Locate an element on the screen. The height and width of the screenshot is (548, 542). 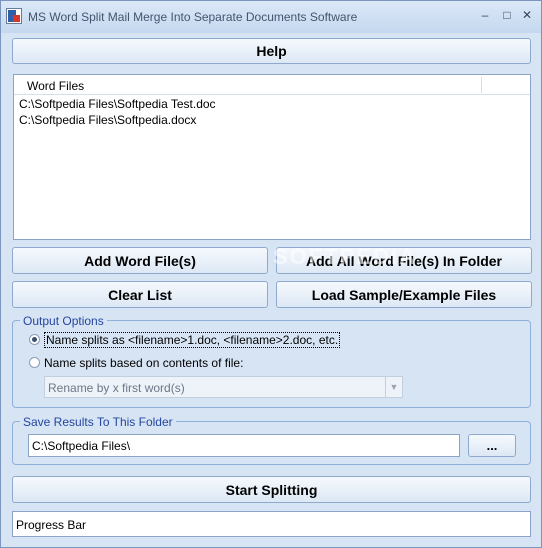
add-word-files-button: Add Word File(s) is located at coordinates (140, 260).